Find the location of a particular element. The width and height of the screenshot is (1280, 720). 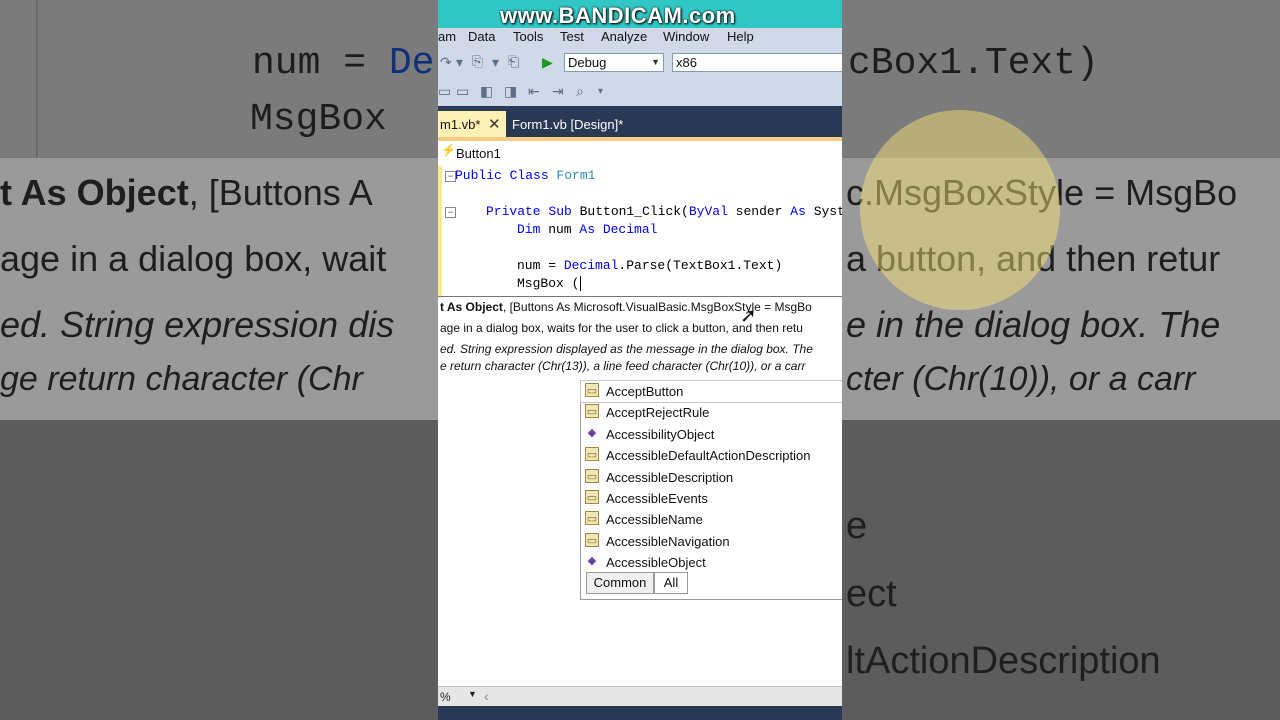

tab-form1-vb: m1.vb* ✕ is located at coordinates (472, 124).